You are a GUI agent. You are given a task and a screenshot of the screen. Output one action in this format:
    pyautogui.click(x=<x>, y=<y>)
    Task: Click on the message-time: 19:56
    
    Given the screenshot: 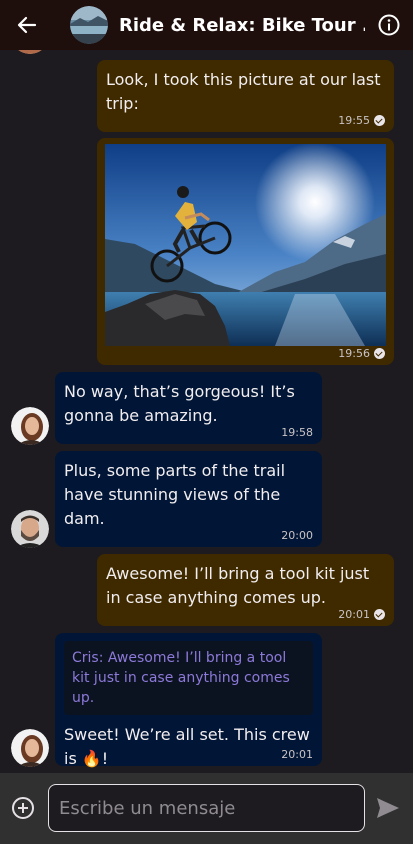 What is the action you would take?
    pyautogui.click(x=354, y=353)
    